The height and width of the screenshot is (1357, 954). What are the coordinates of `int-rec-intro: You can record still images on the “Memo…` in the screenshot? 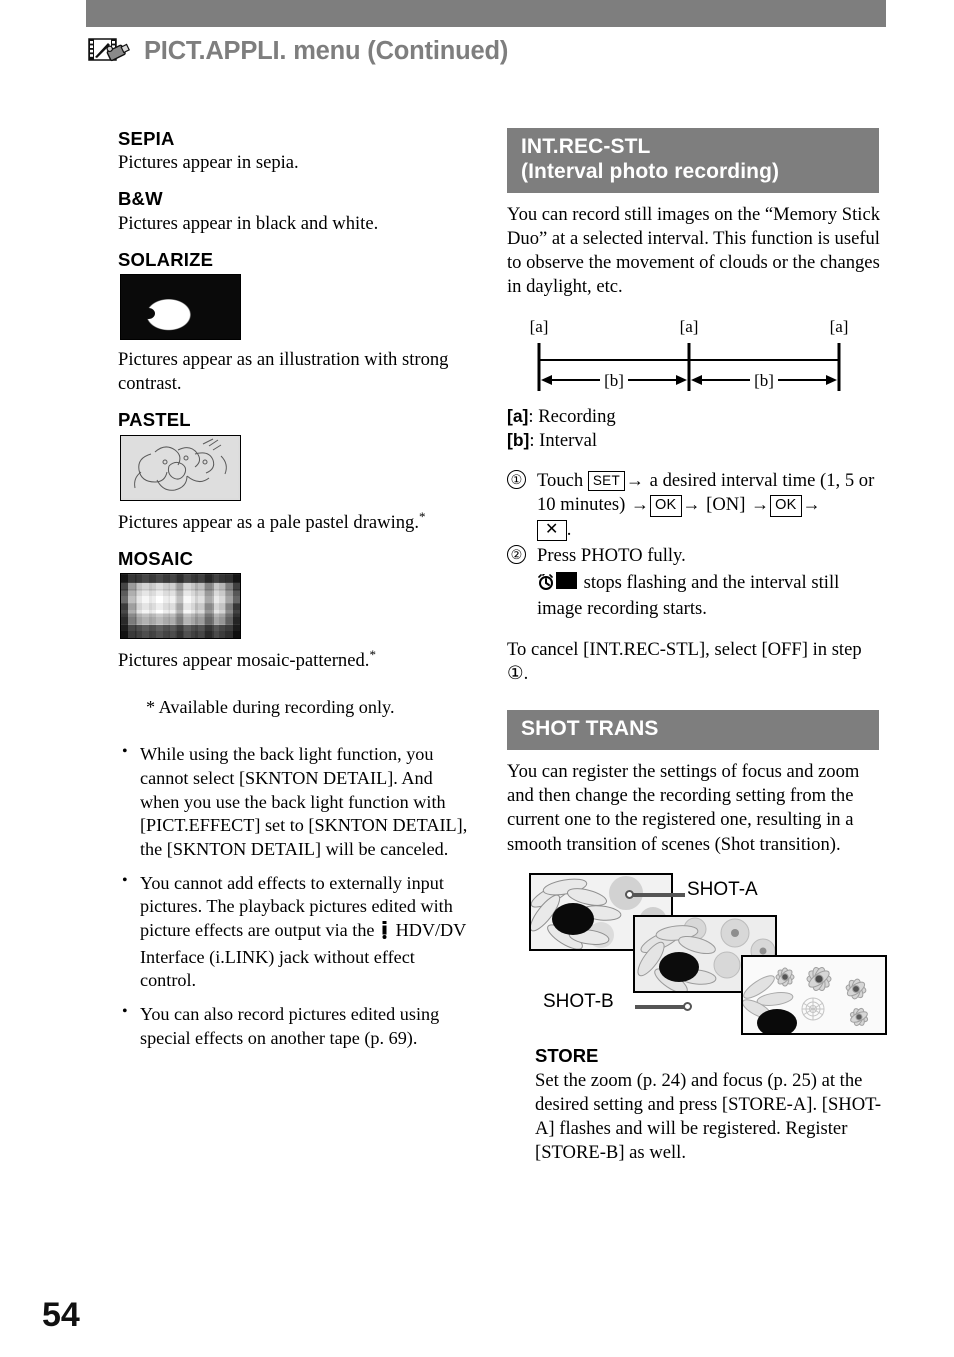 It's located at (694, 250).